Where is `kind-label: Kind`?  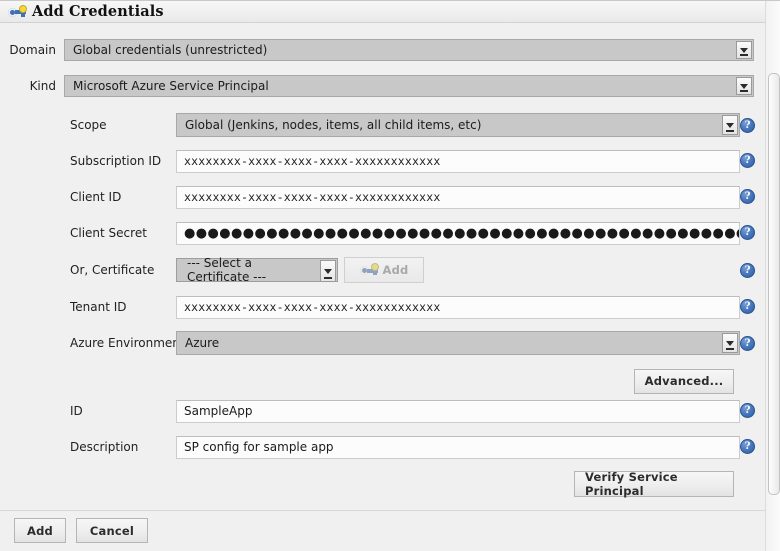 kind-label: Kind is located at coordinates (42, 86).